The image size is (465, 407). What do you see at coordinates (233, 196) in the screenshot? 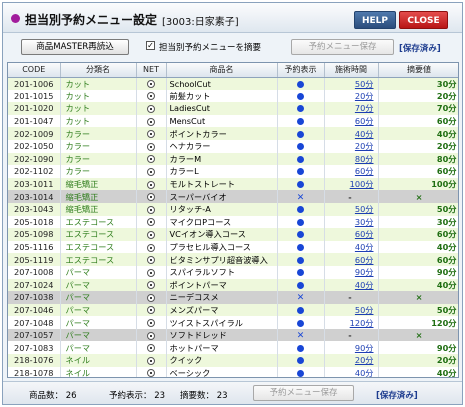
I see `table-row: 203-1014 縮毛矯正 スーパーバイオ ✕ - ×` at bounding box center [233, 196].